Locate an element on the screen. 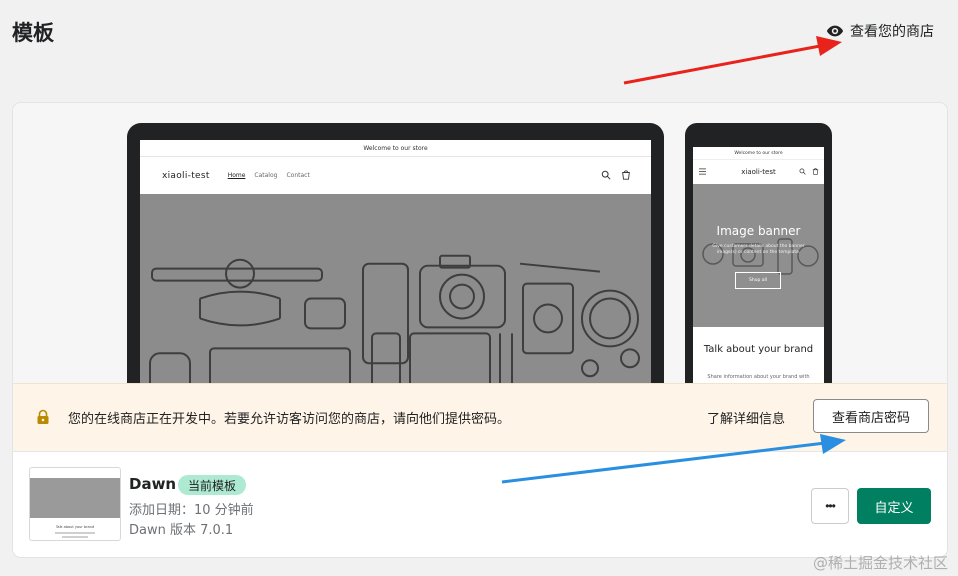 This screenshot has height=576, width=958. mobile-talk-title: Talk about your brand is located at coordinates (758, 349).